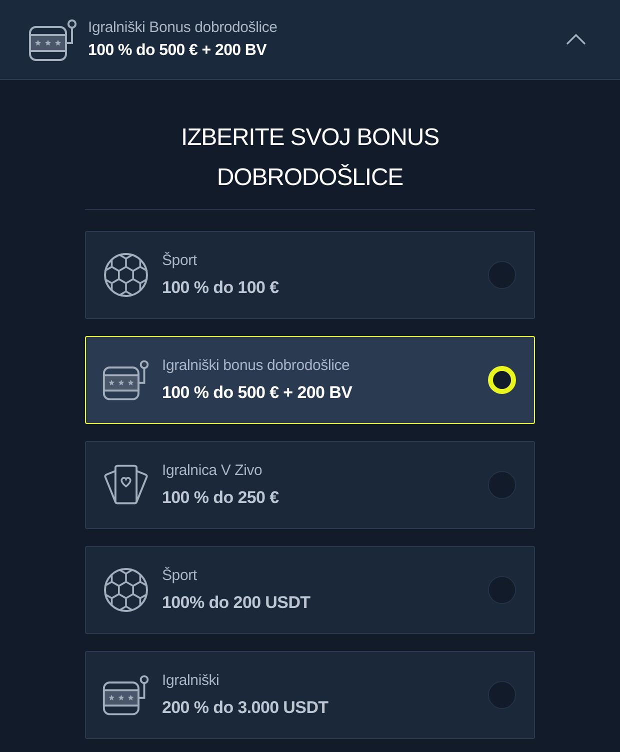  What do you see at coordinates (256, 365) in the screenshot?
I see `bonus-name: Igralniški bonus dobrodošlice` at bounding box center [256, 365].